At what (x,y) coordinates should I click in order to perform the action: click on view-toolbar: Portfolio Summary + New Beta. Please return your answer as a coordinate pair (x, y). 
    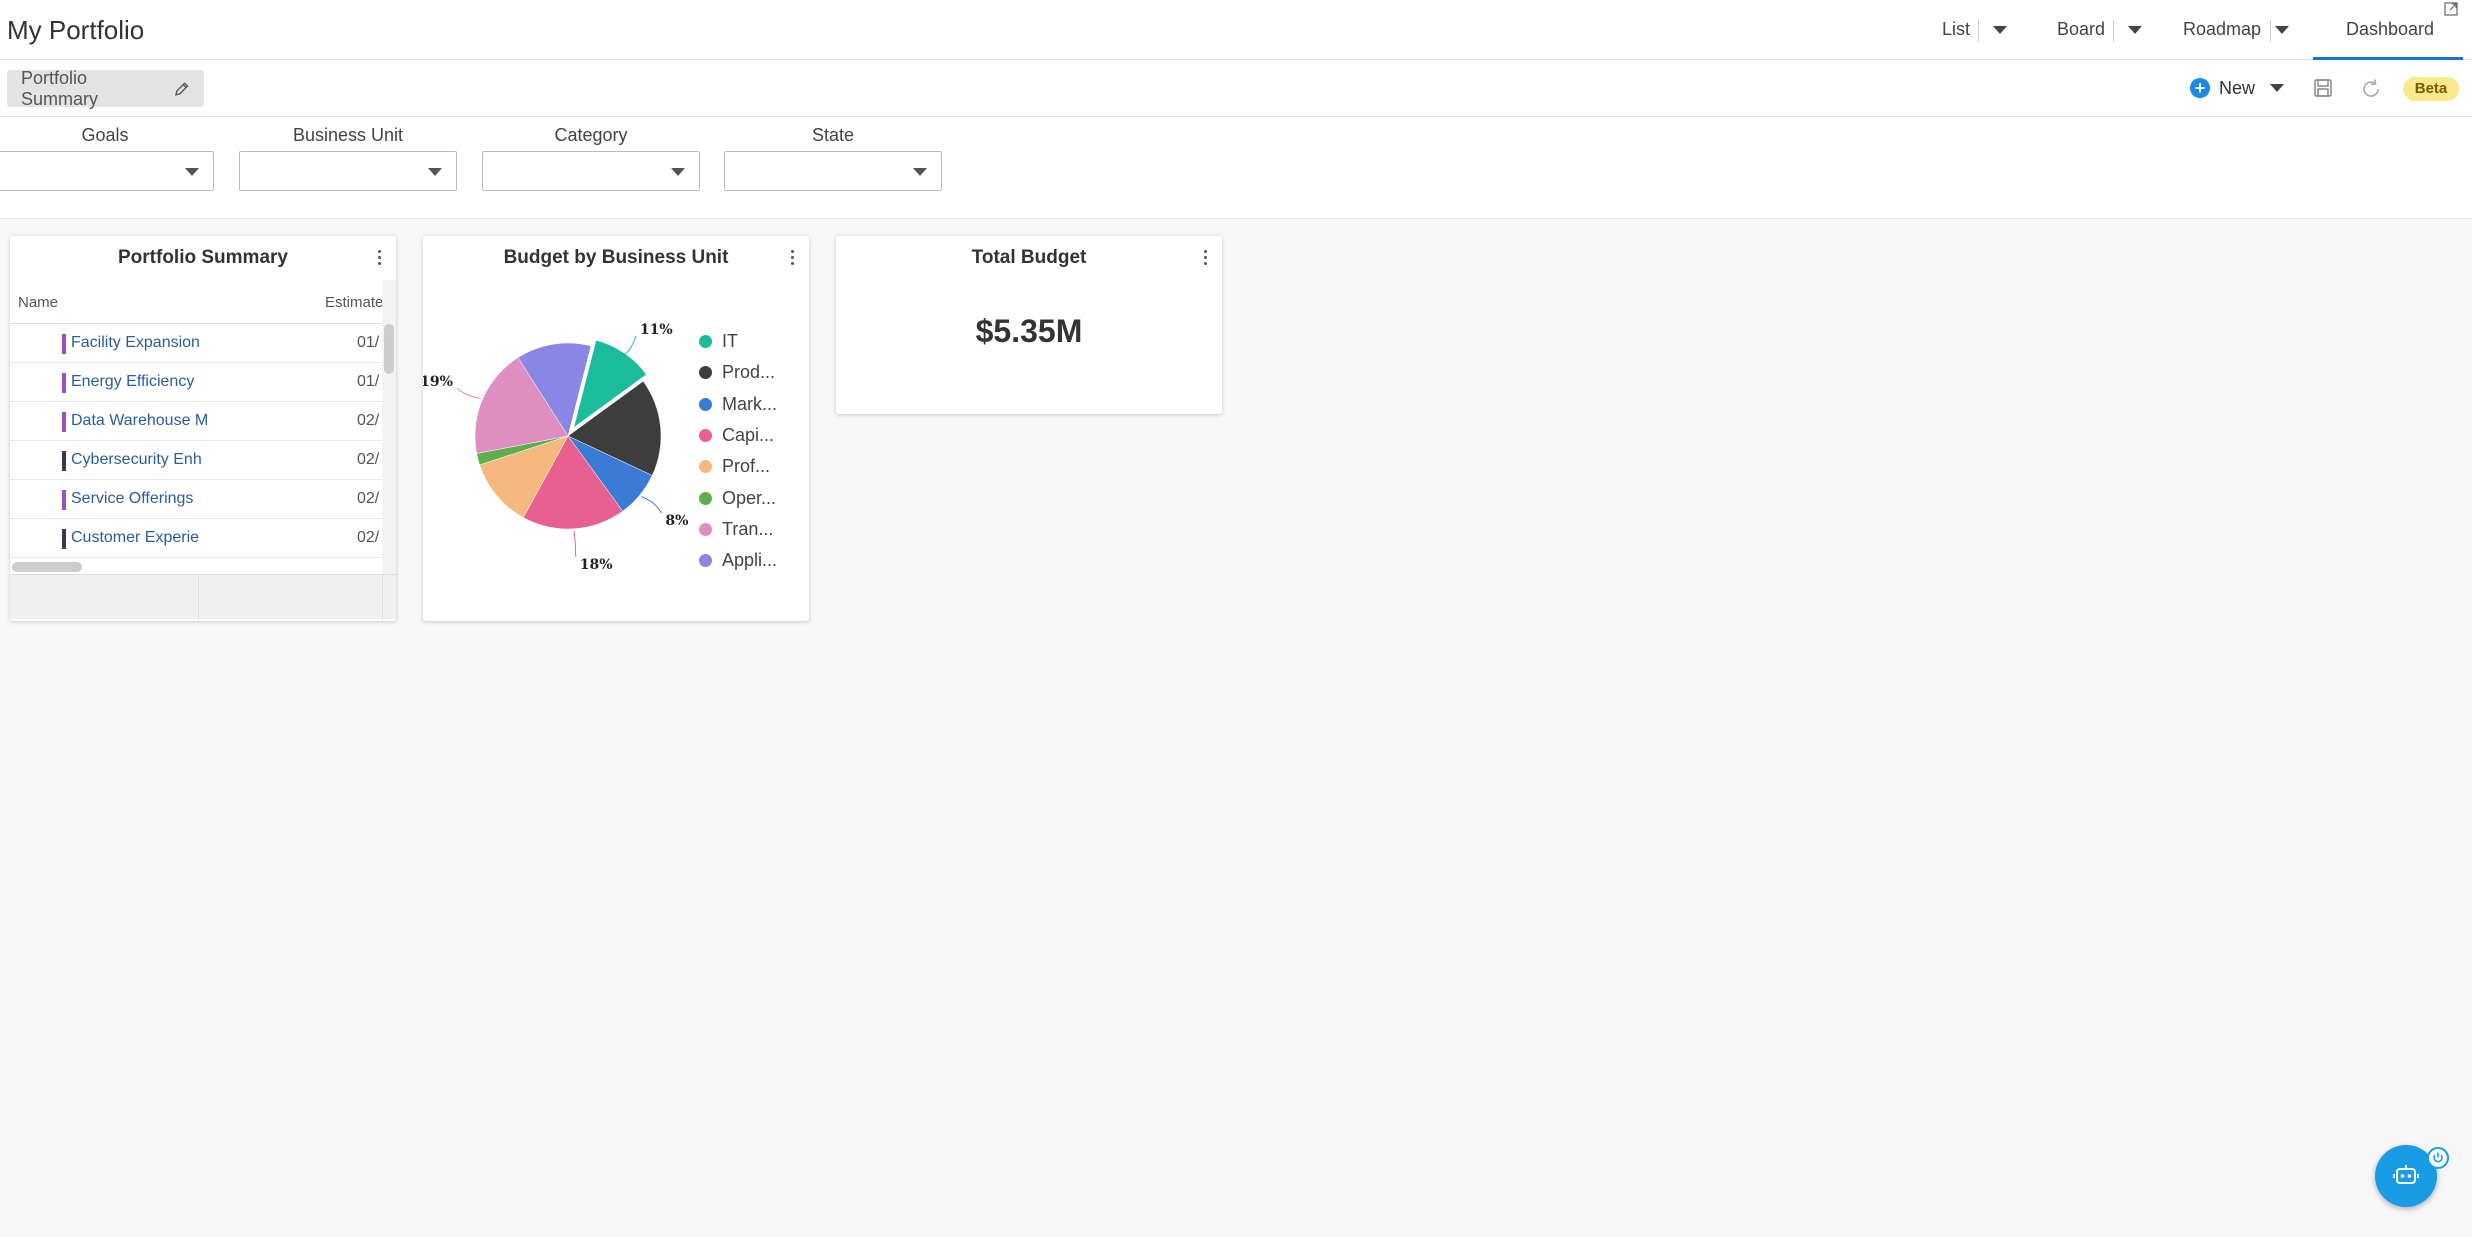
    Looking at the image, I should click on (1236, 88).